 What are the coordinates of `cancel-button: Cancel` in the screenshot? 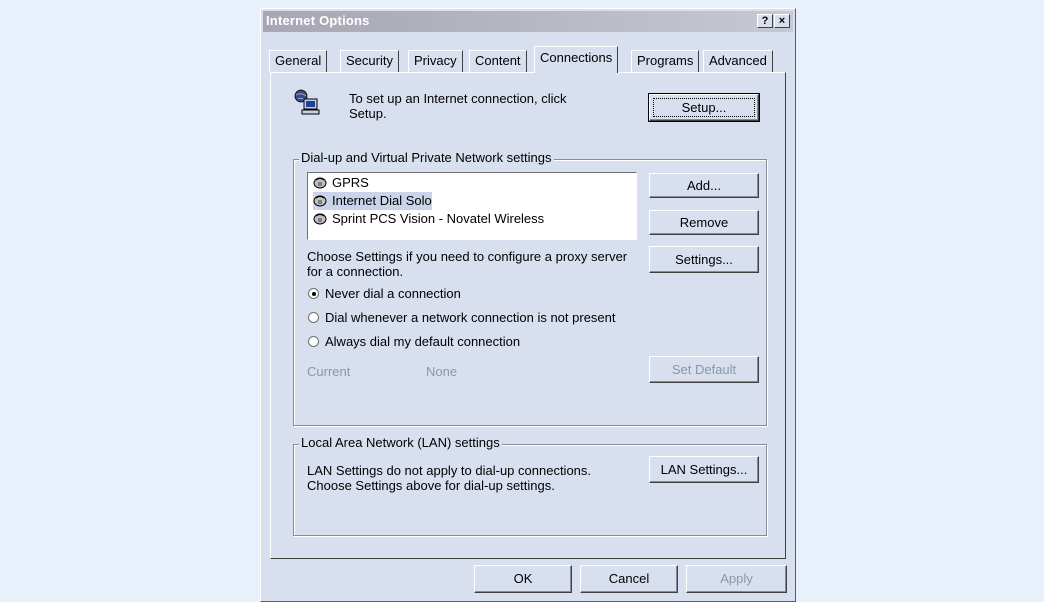 It's located at (629, 579).